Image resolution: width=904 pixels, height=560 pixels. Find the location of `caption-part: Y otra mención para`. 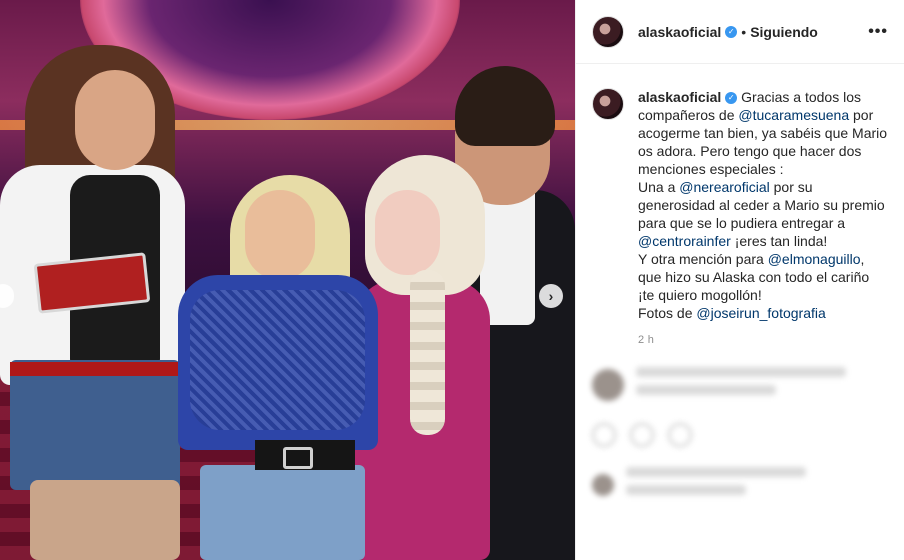

caption-part: Y otra mención para is located at coordinates (703, 259).